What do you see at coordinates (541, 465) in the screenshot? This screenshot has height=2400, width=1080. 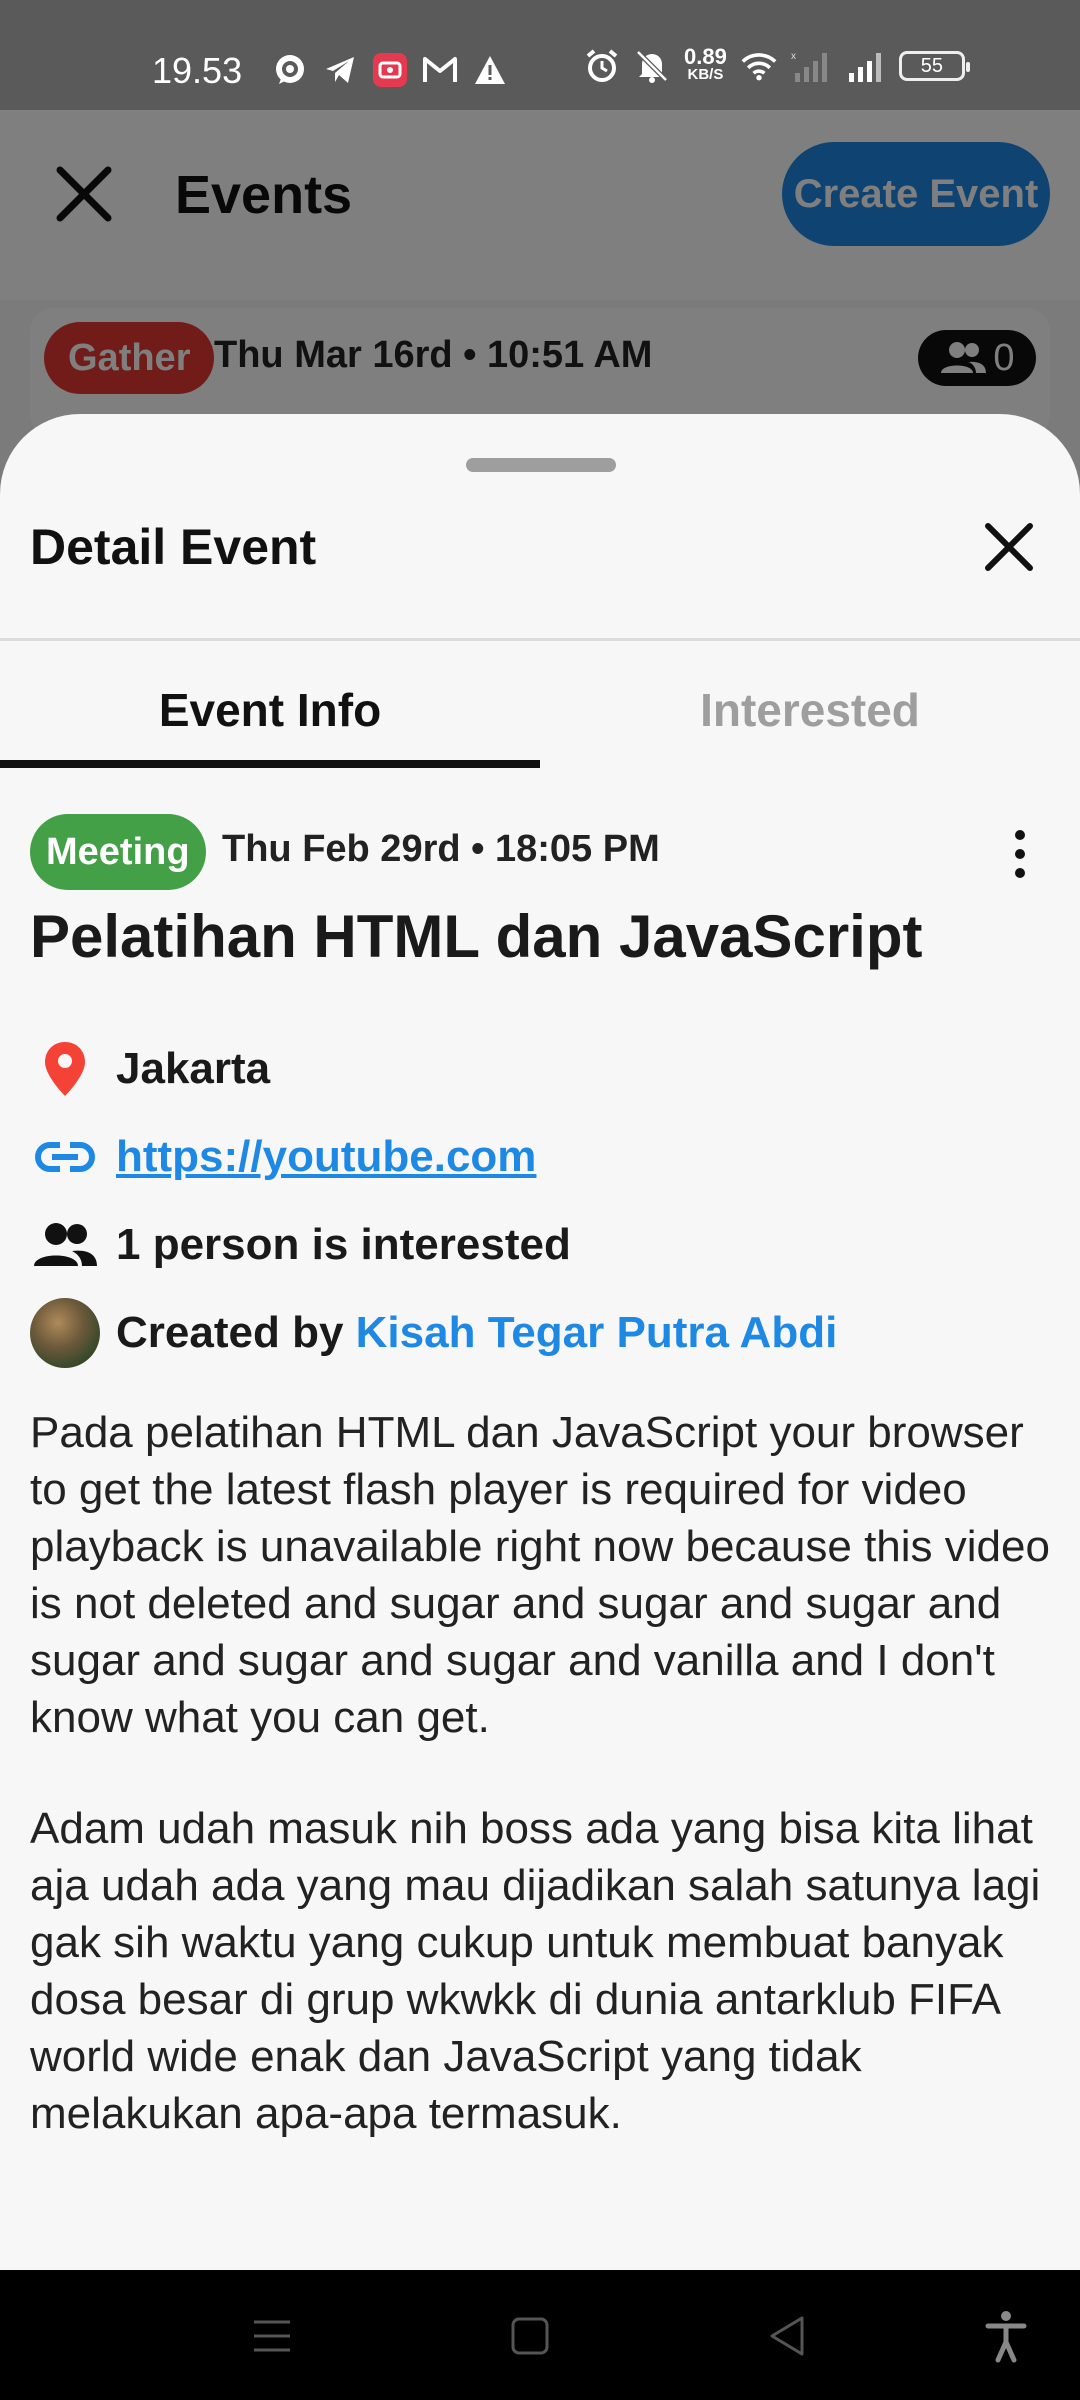 I see `drag-handle` at bounding box center [541, 465].